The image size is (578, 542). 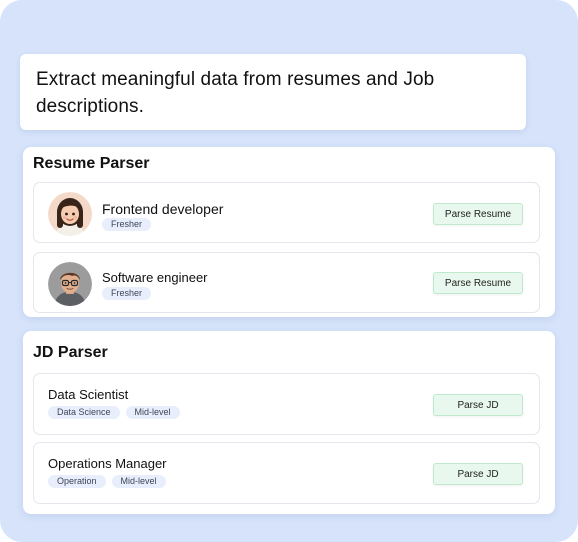 I want to click on resume-role: Software engineer, so click(x=155, y=277).